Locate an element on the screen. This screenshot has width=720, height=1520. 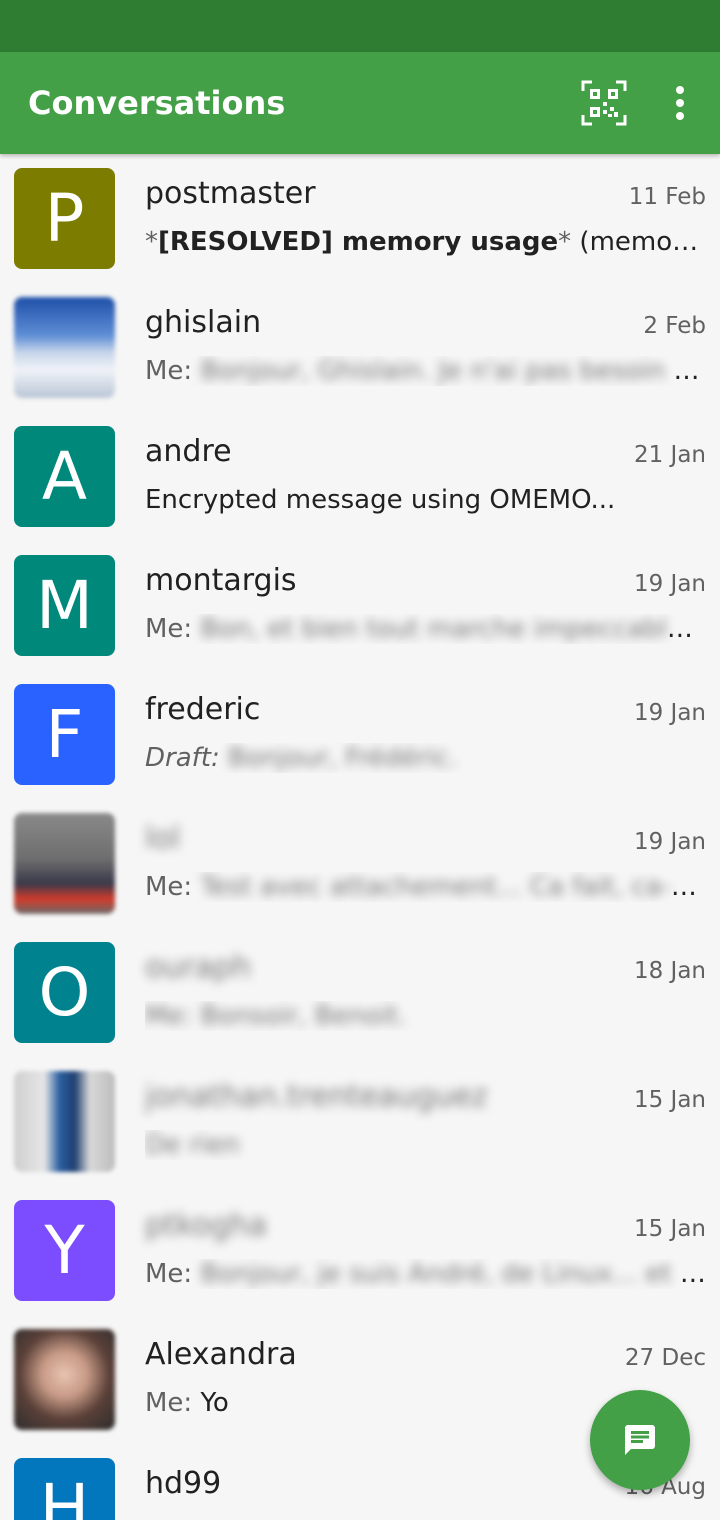
overflow-menu-button is located at coordinates (680, 103).